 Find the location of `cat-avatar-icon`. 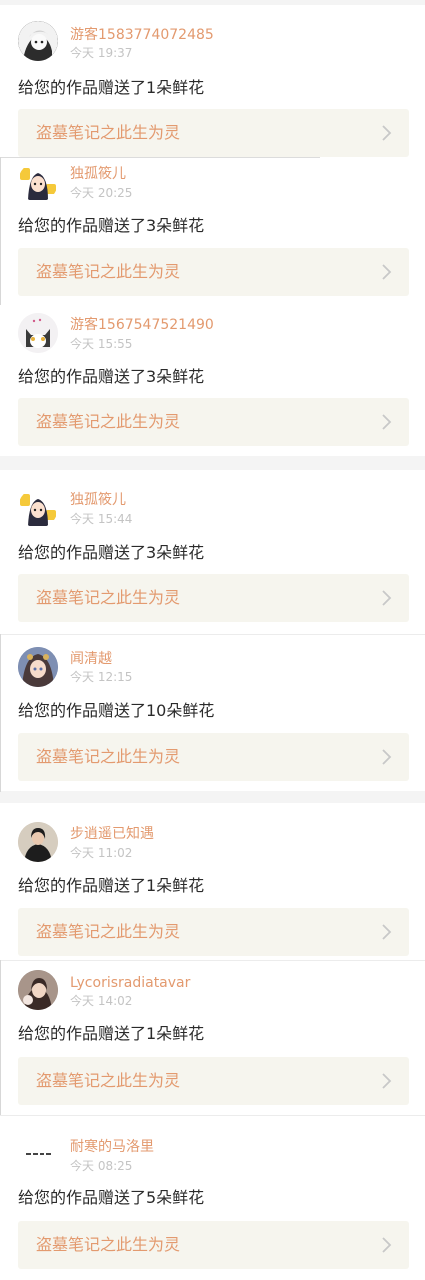

cat-avatar-icon is located at coordinates (38, 333).